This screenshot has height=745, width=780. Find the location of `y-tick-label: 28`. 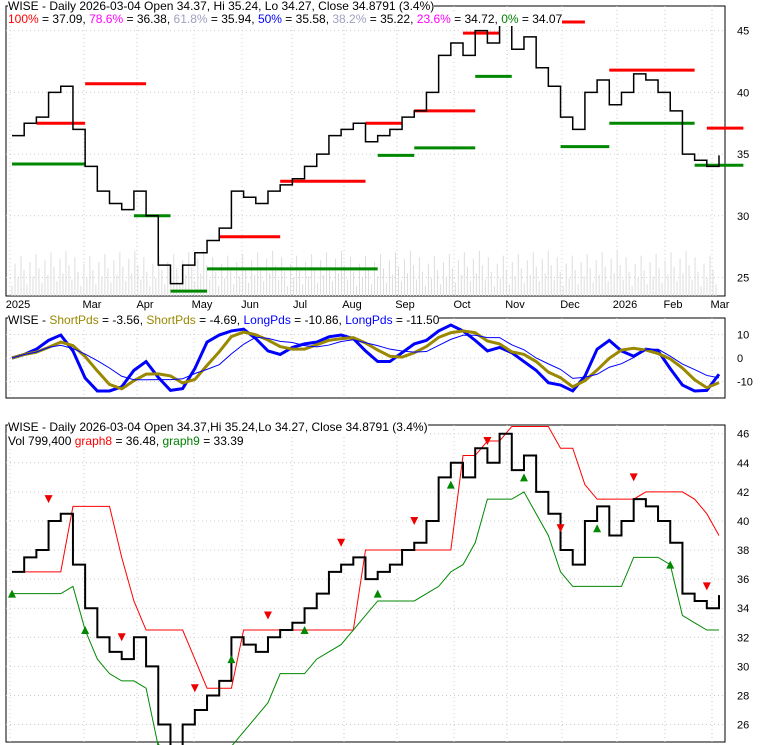

y-tick-label: 28 is located at coordinates (743, 696).